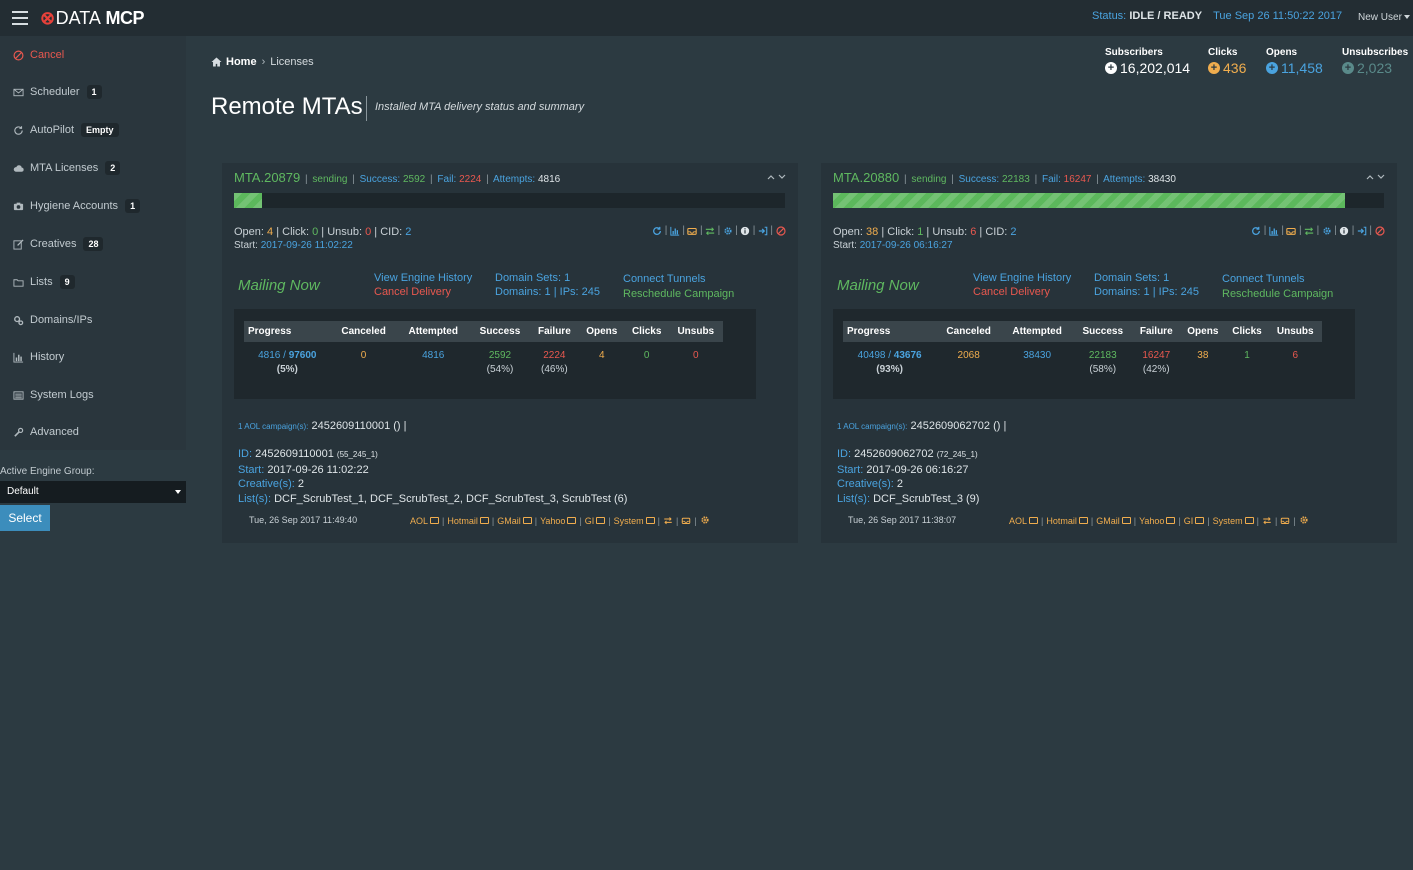 The width and height of the screenshot is (1413, 870). Describe the element at coordinates (18, 395) in the screenshot. I see `list-icon` at that location.